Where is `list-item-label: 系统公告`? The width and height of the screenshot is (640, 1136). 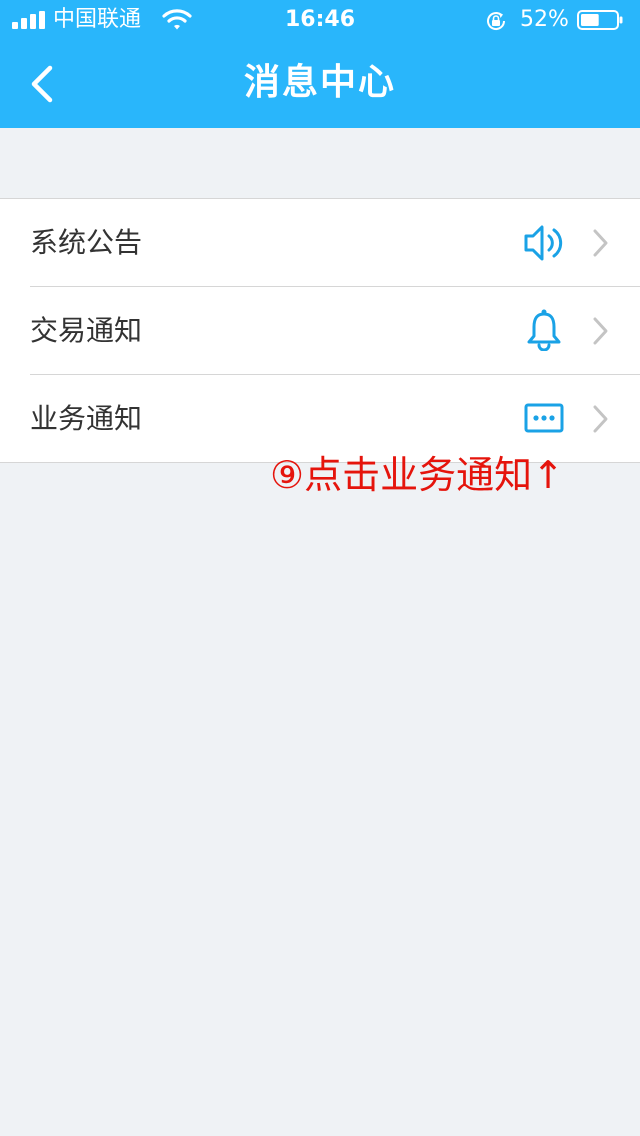 list-item-label: 系统公告 is located at coordinates (86, 242).